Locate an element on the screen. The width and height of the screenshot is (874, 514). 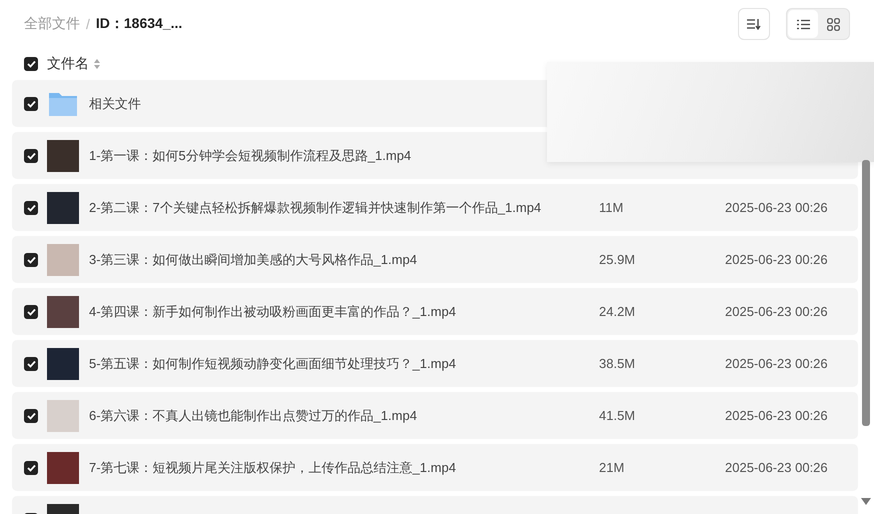
file-name: 6-第六课：不真人出镜也能制作出点赞过万的作品_1.mp4 is located at coordinates (253, 415).